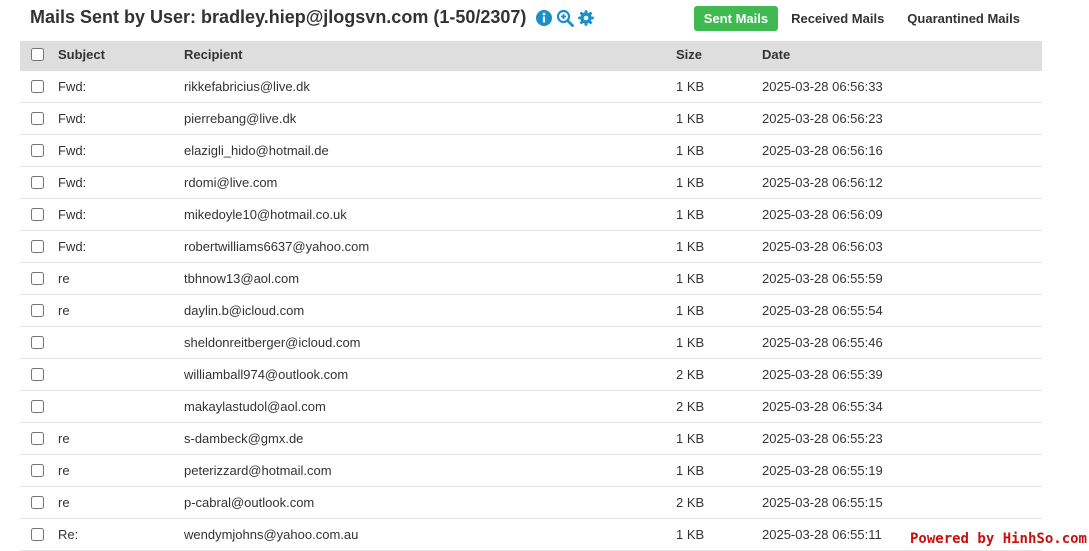 This screenshot has height=551, width=1089. I want to click on cell-recipient: williamball974@outlook.com, so click(266, 374).